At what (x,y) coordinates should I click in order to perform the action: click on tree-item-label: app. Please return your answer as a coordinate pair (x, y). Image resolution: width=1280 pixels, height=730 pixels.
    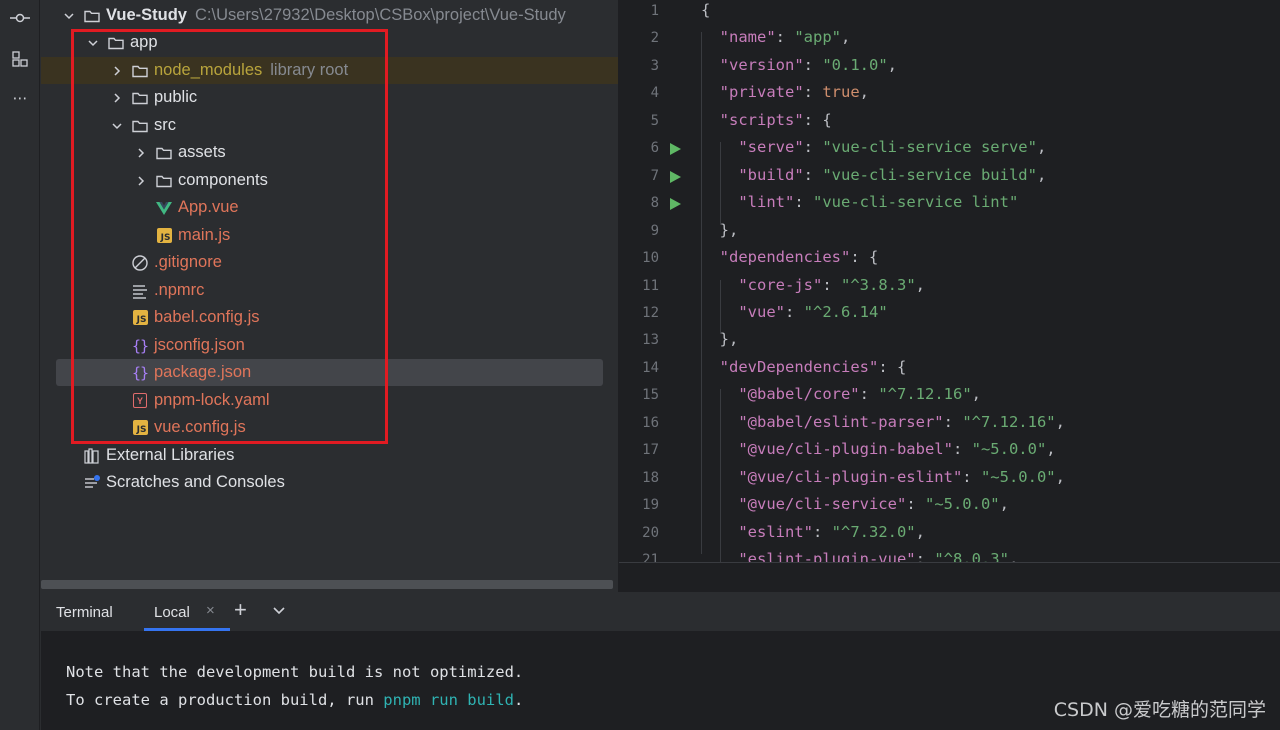
    Looking at the image, I should click on (144, 42).